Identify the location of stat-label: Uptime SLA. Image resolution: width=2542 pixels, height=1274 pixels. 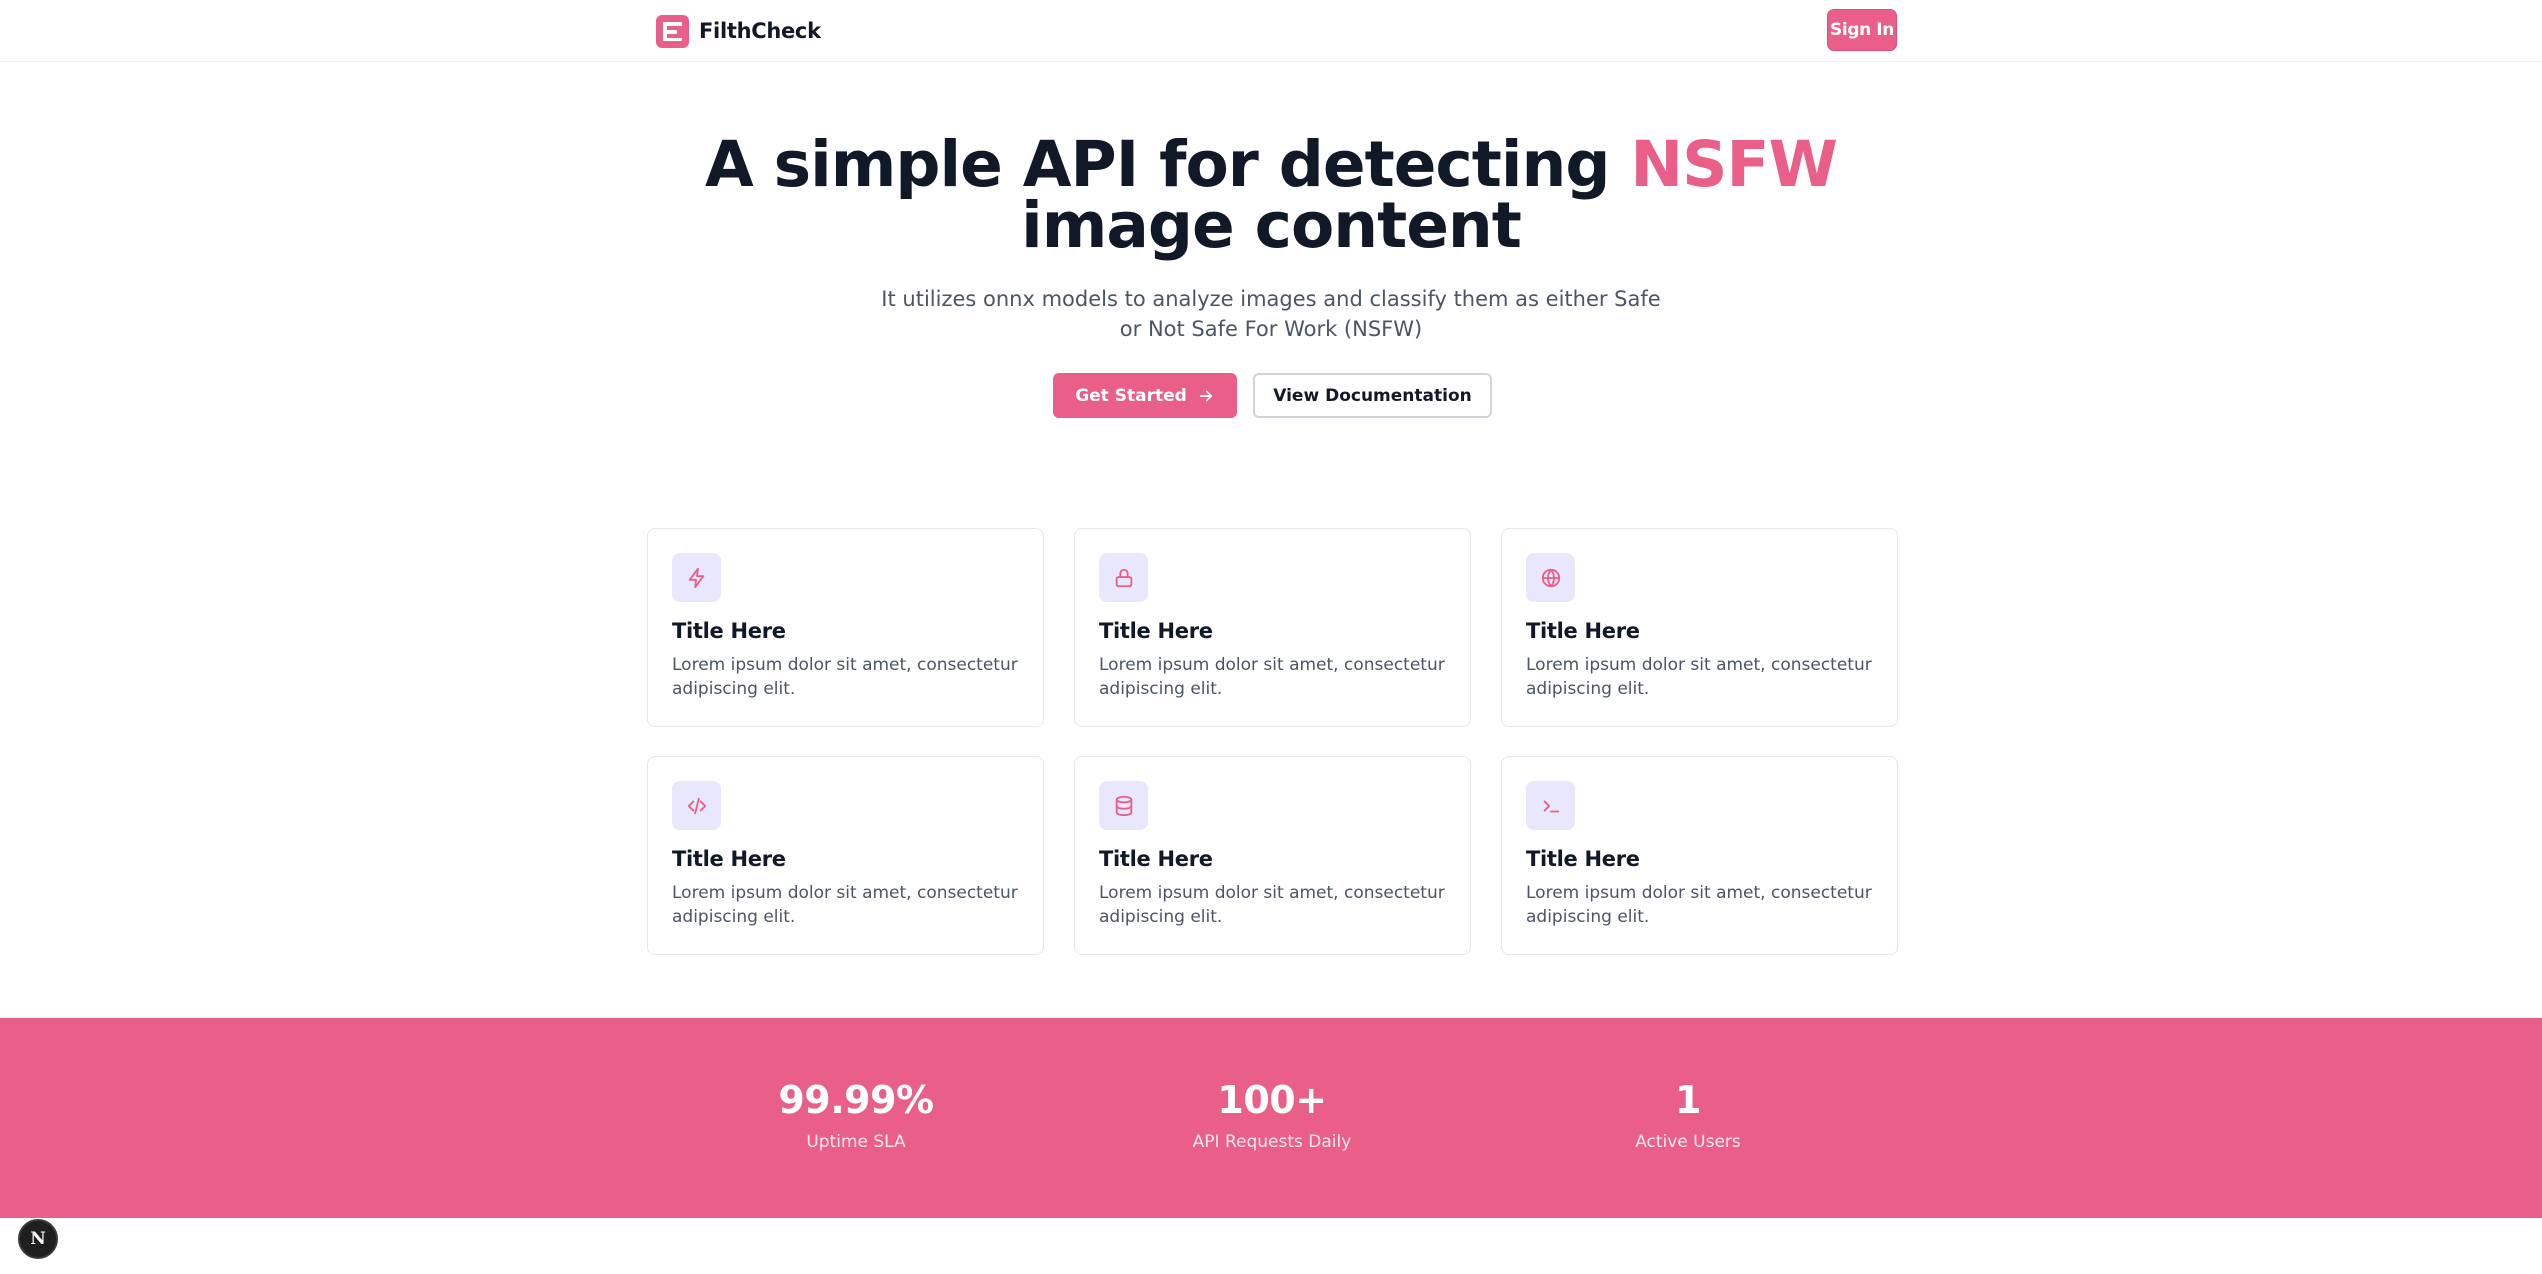
(856, 1142).